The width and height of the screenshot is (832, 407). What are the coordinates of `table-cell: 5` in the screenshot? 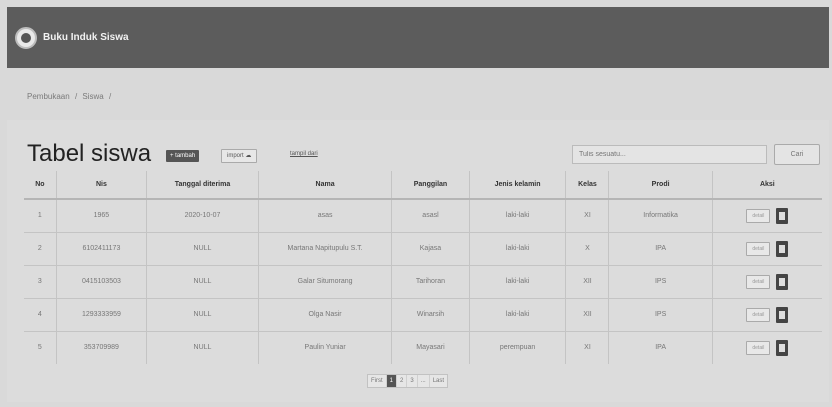 It's located at (40, 347).